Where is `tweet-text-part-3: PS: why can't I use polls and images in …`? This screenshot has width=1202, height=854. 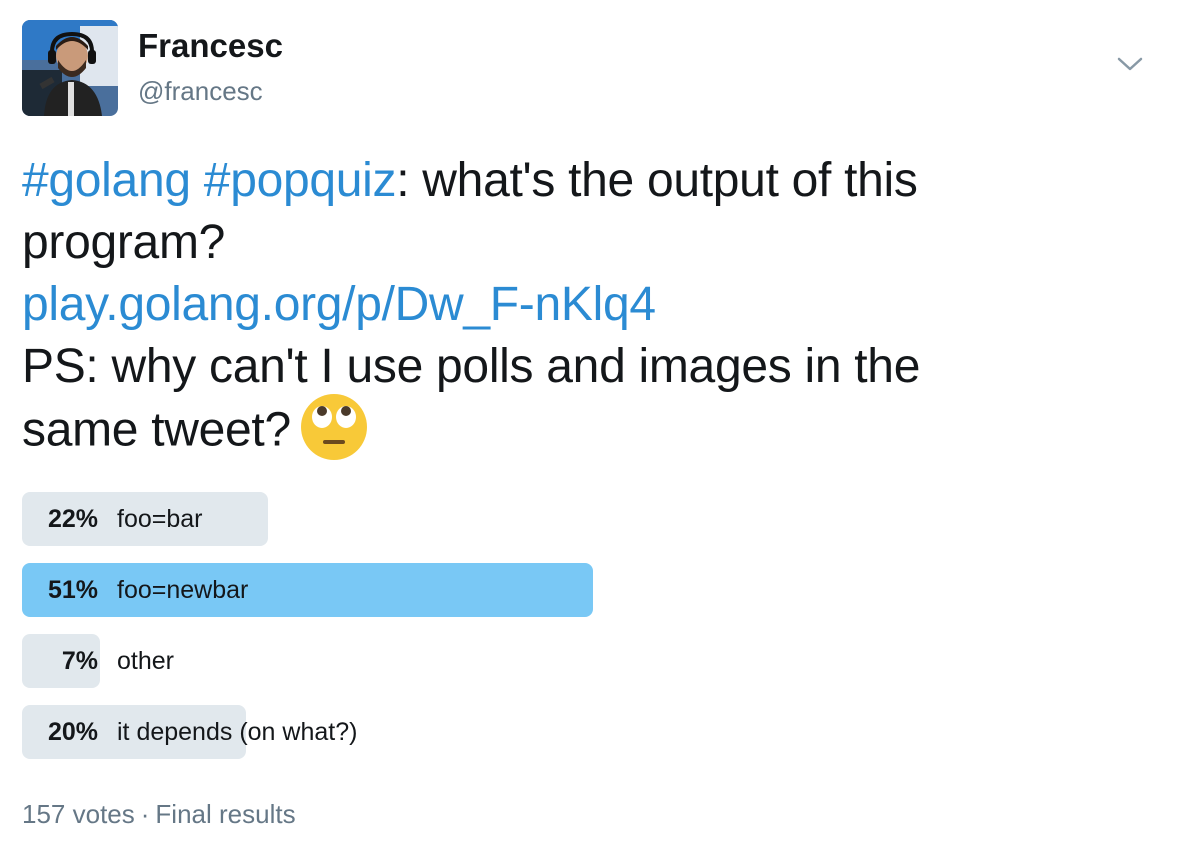
tweet-text-part-3: PS: why can't I use polls and images in … is located at coordinates (471, 366).